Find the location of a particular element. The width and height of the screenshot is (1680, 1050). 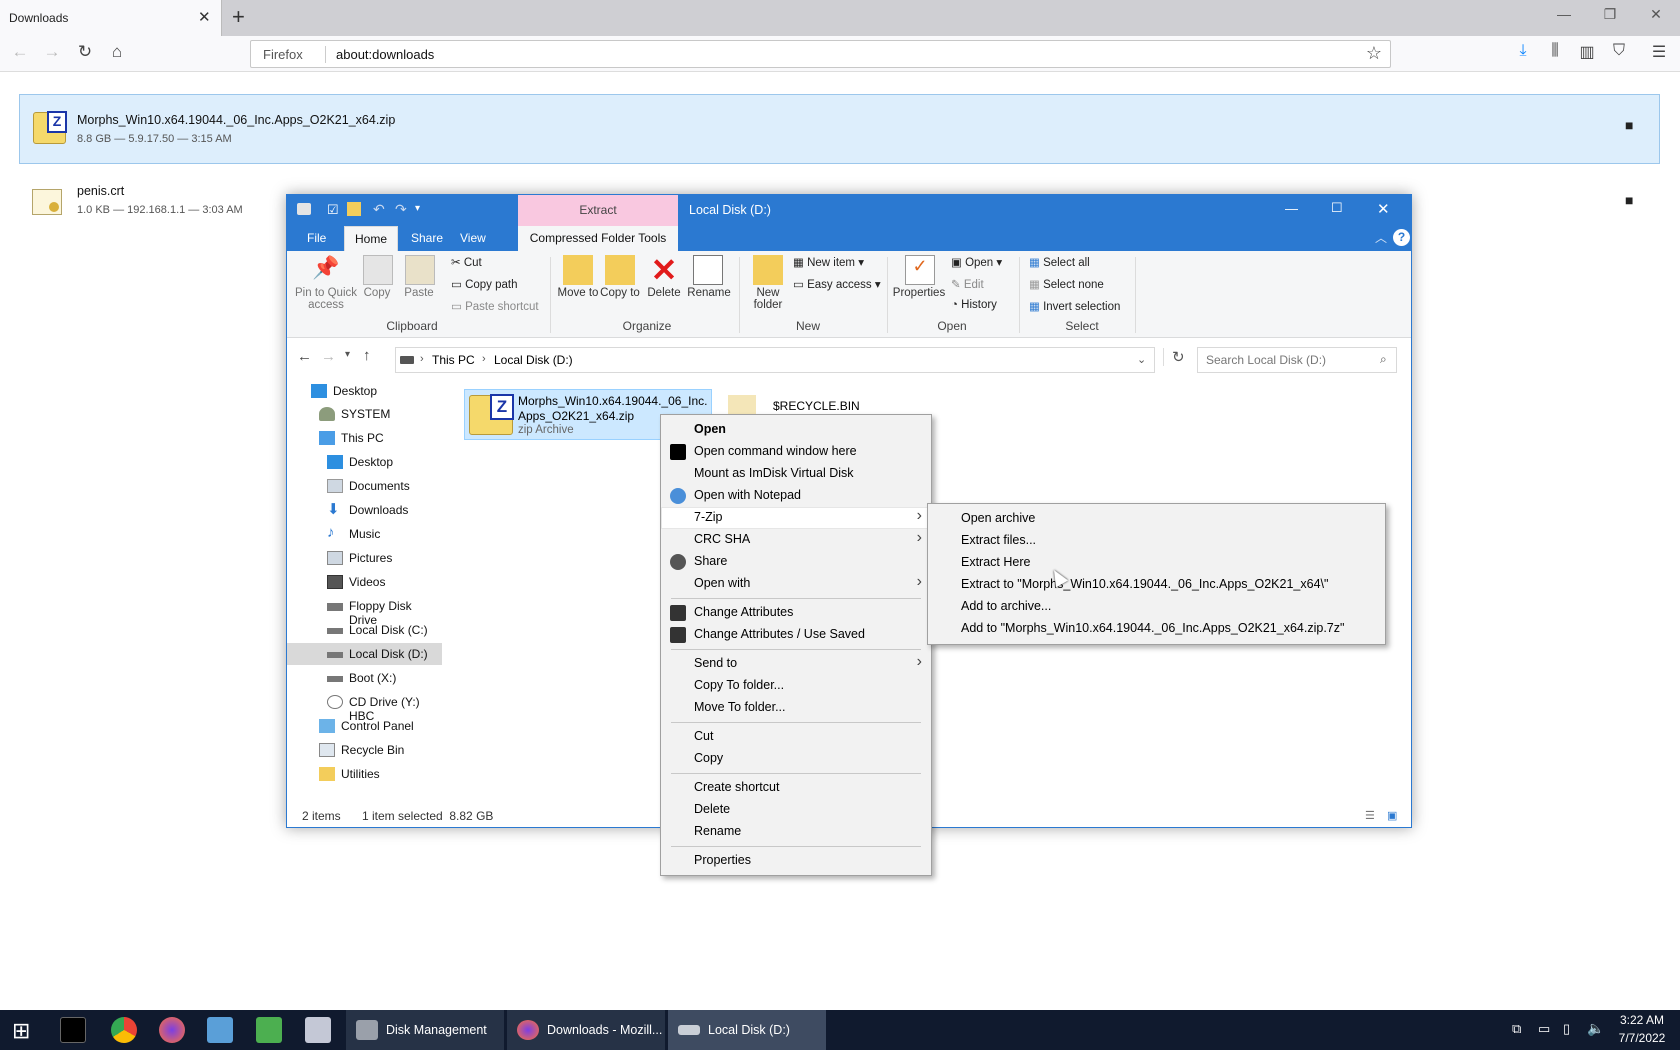

qat-dropdown-icon: ▾ is located at coordinates (417, 208).